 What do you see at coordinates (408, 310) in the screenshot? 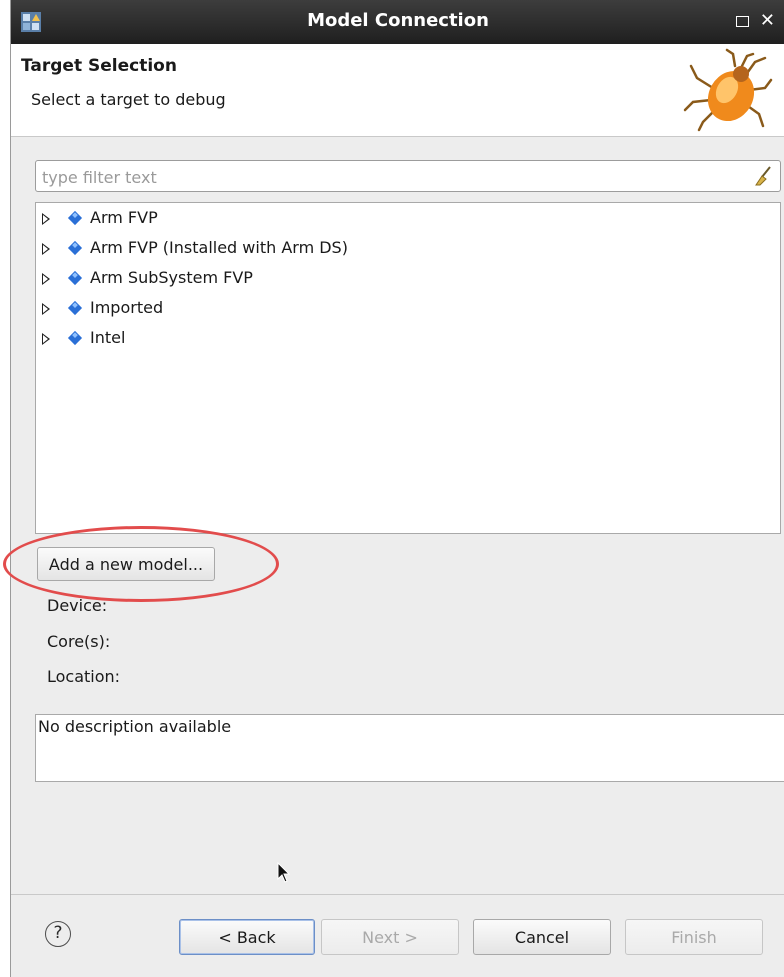
I see `tree-item: Imported` at bounding box center [408, 310].